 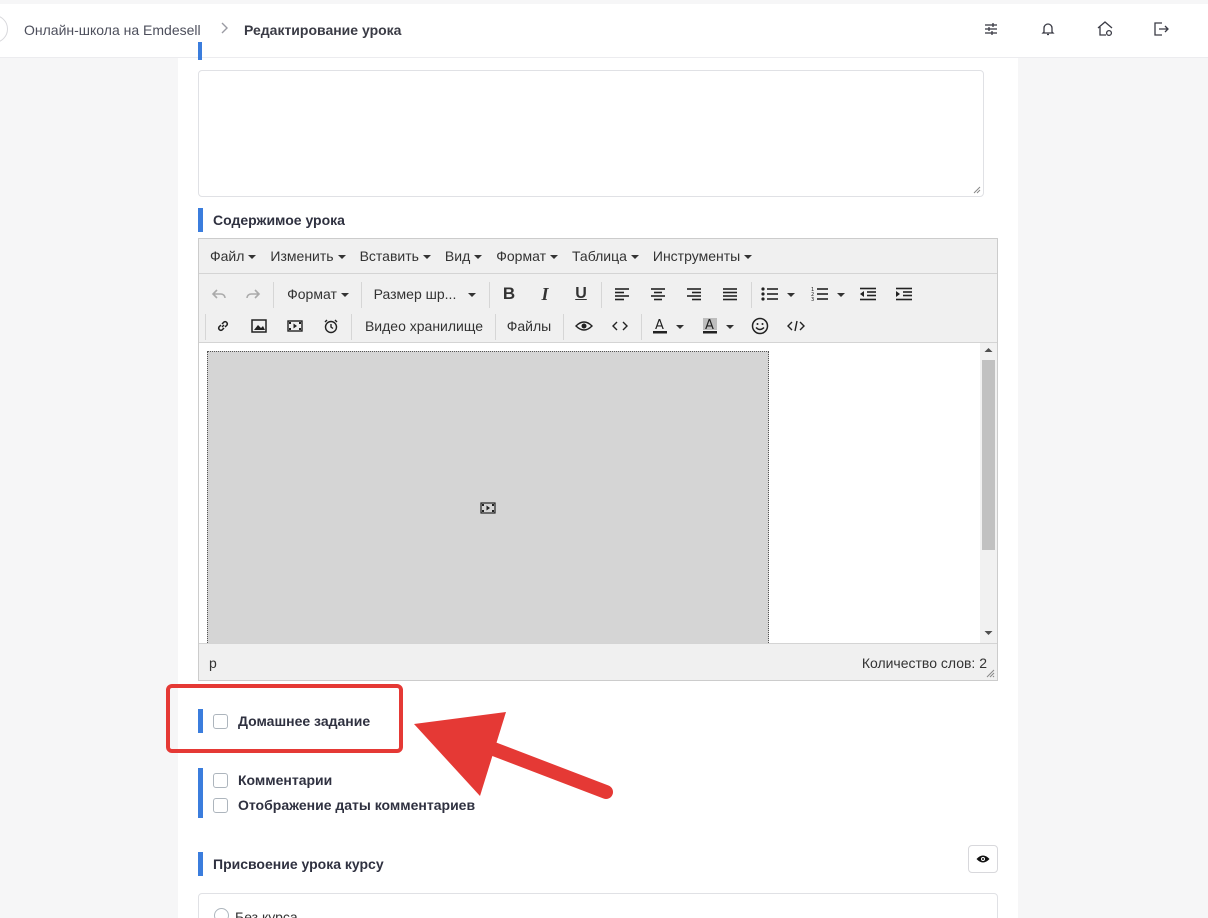 What do you see at coordinates (220, 780) in the screenshot?
I see `comments-checkbox` at bounding box center [220, 780].